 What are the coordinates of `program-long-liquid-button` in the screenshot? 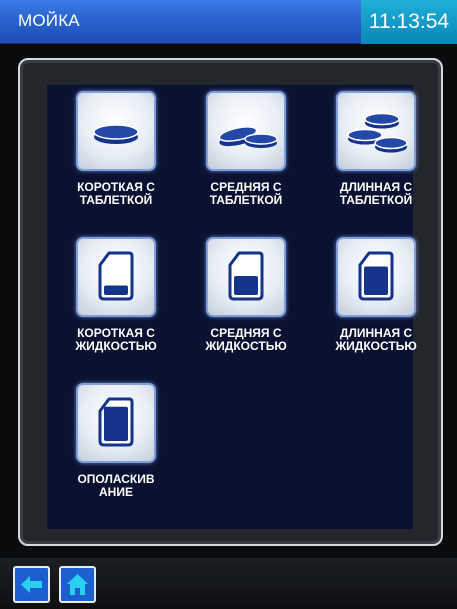 It's located at (376, 277).